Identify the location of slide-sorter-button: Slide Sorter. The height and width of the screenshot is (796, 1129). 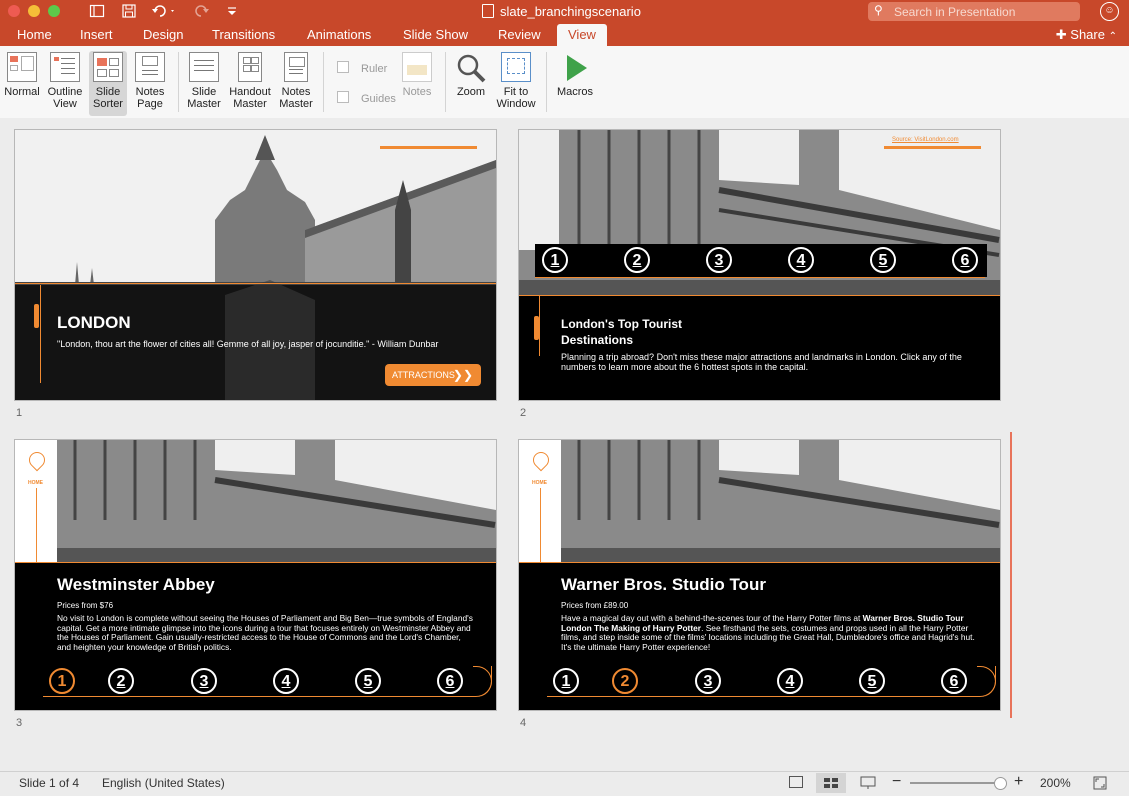
(108, 83).